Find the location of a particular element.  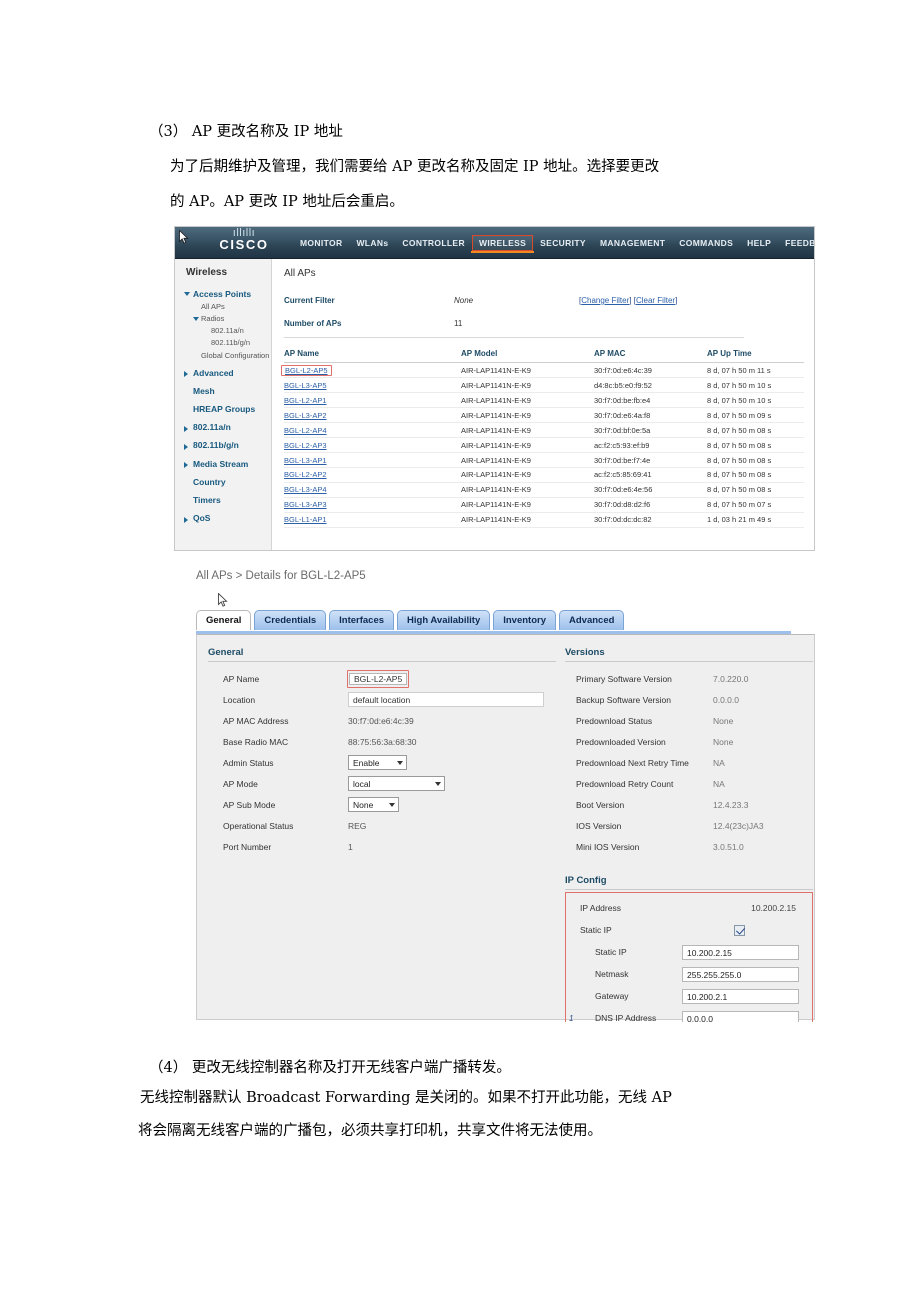

sidebar-item-qos: QoS is located at coordinates (223, 518).